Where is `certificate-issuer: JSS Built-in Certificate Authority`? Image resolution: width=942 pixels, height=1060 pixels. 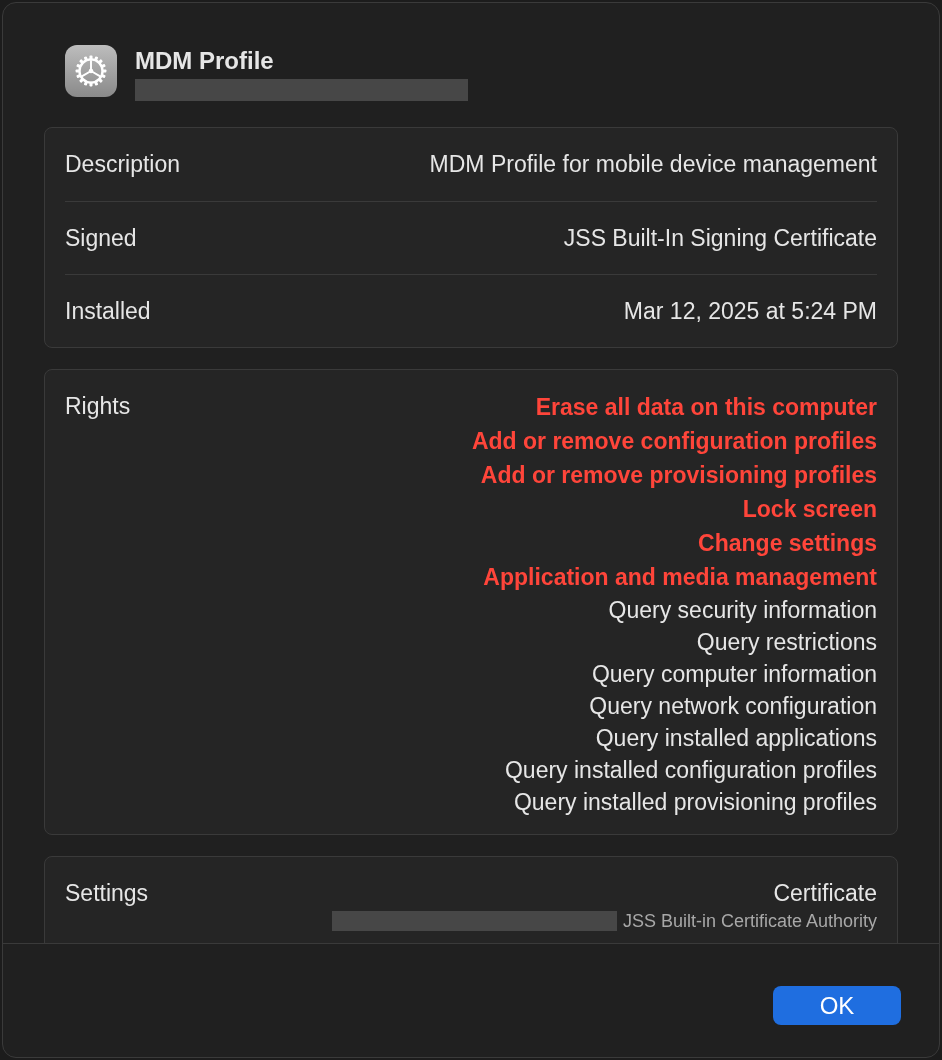
certificate-issuer: JSS Built-in Certificate Authority is located at coordinates (749, 921).